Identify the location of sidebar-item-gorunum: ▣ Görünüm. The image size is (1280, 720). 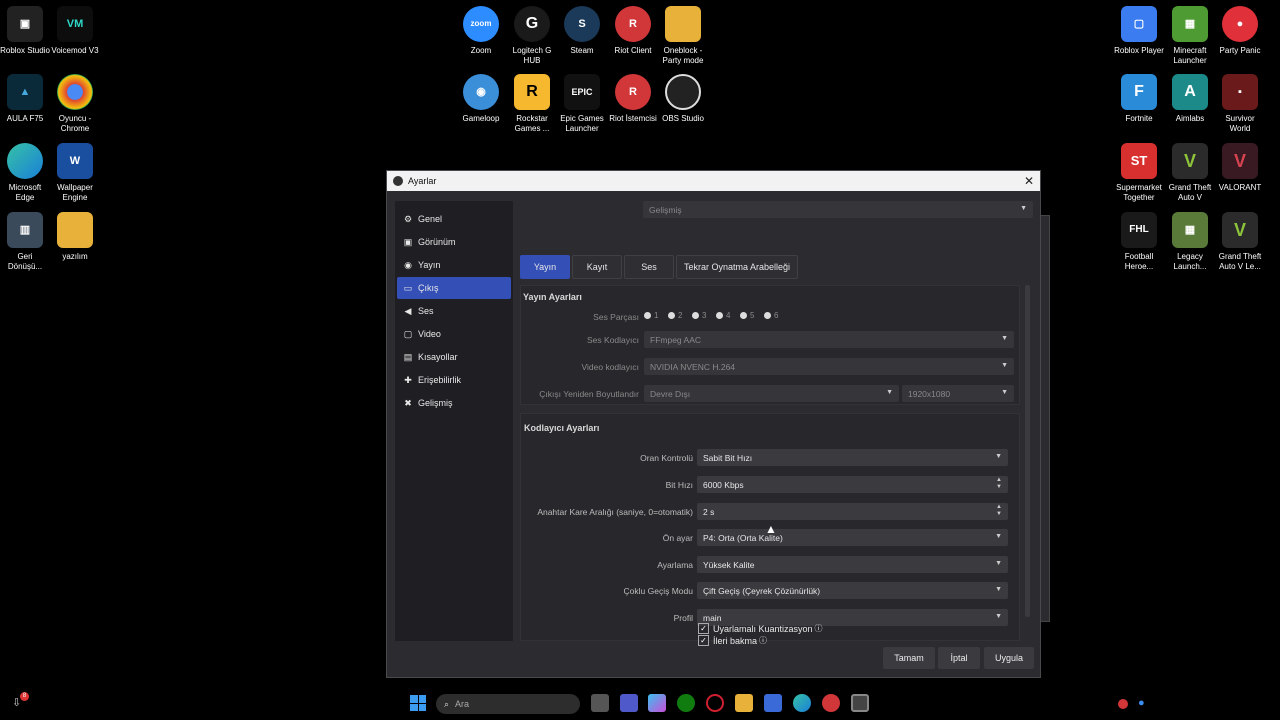
(454, 242).